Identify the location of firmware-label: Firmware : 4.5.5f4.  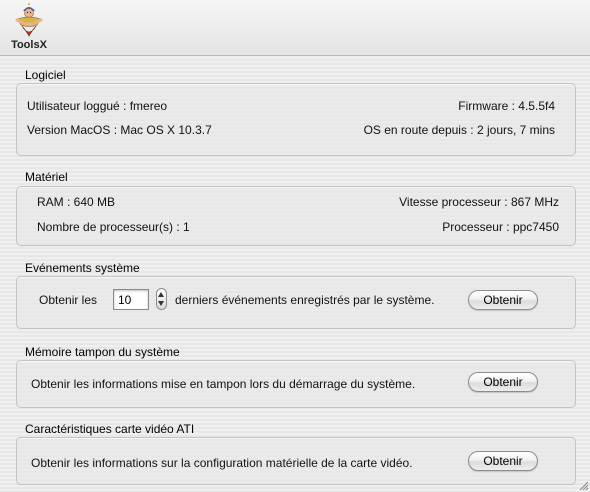
(506, 106).